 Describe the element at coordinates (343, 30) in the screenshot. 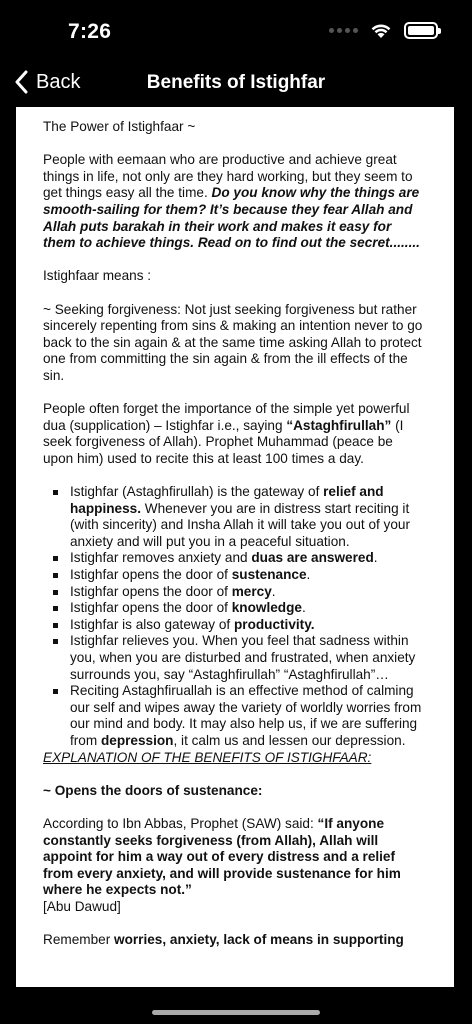

I see `cellular-signal-icon` at that location.